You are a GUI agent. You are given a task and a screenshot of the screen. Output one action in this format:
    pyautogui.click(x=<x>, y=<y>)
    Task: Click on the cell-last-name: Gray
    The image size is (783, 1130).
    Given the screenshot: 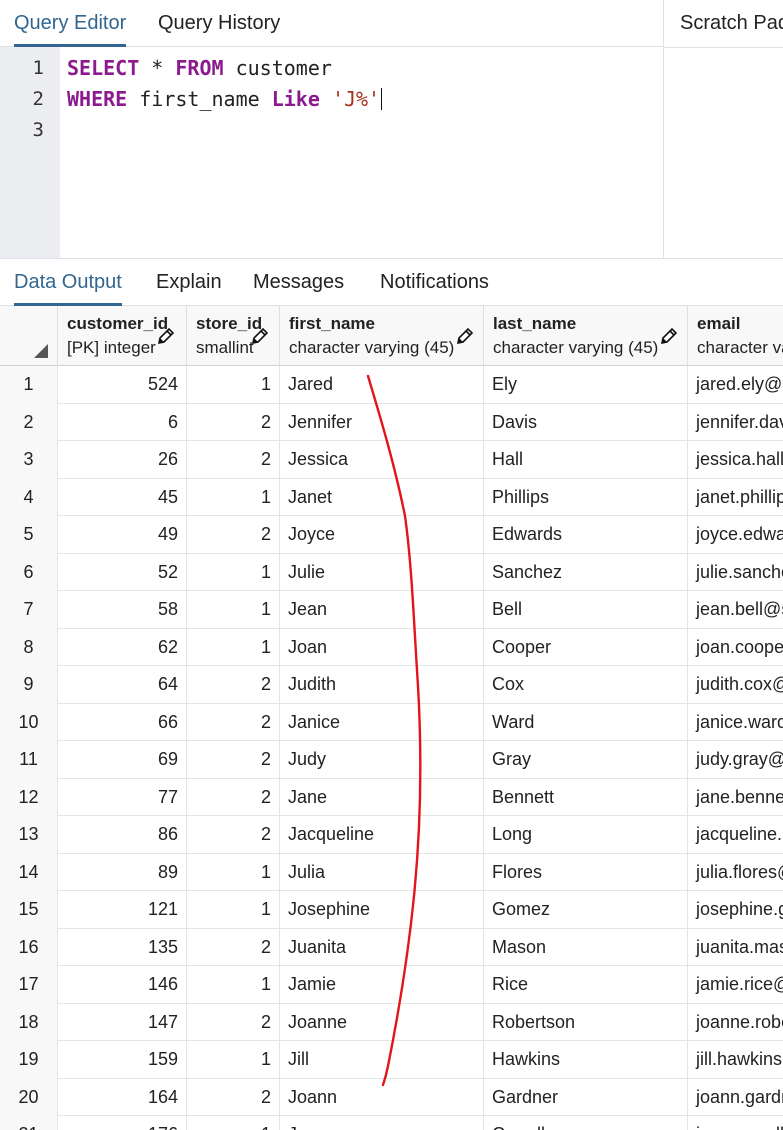 What is the action you would take?
    pyautogui.click(x=586, y=760)
    